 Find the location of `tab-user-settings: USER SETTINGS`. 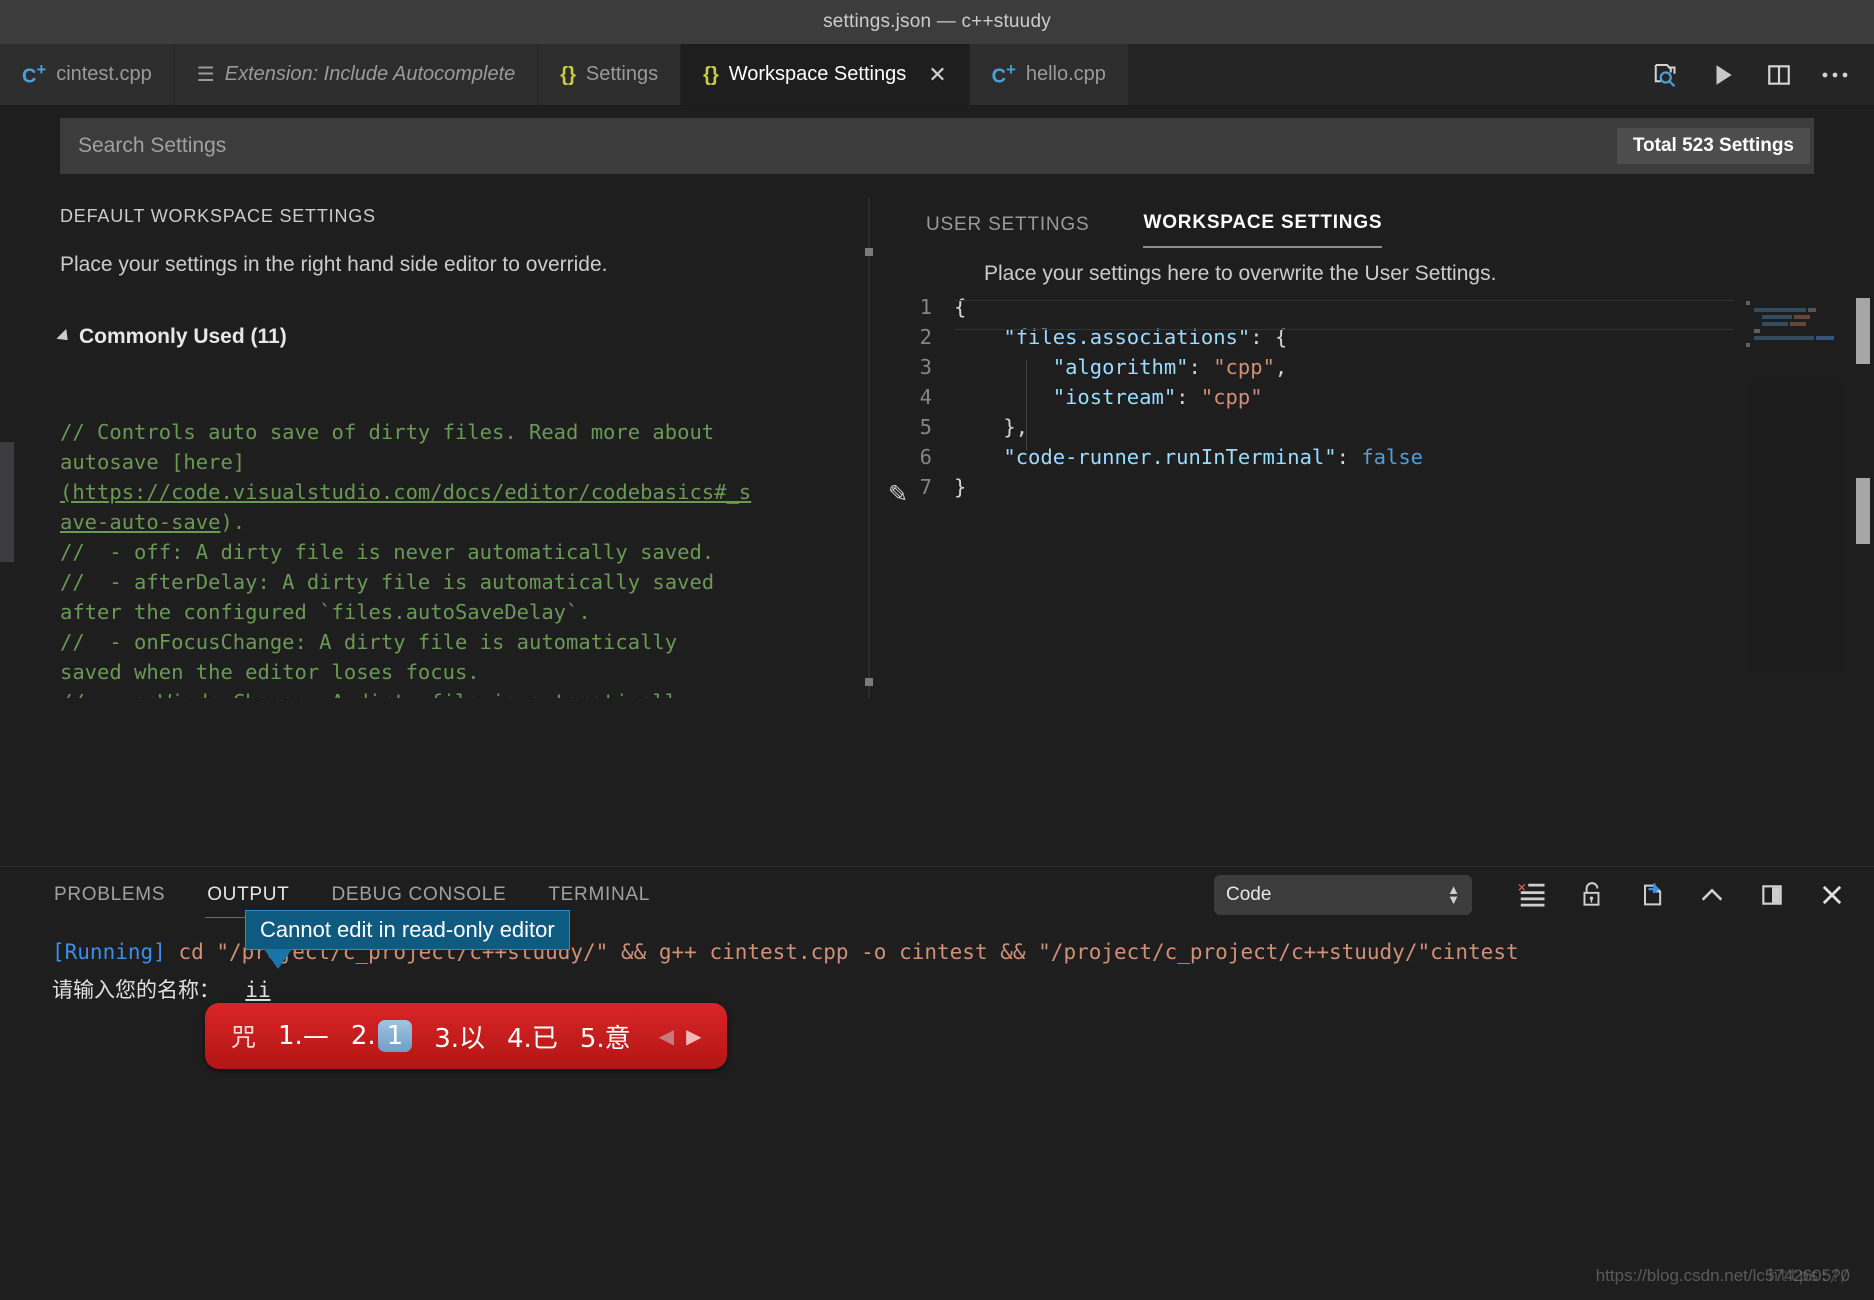

tab-user-settings: USER SETTINGS is located at coordinates (1007, 231).